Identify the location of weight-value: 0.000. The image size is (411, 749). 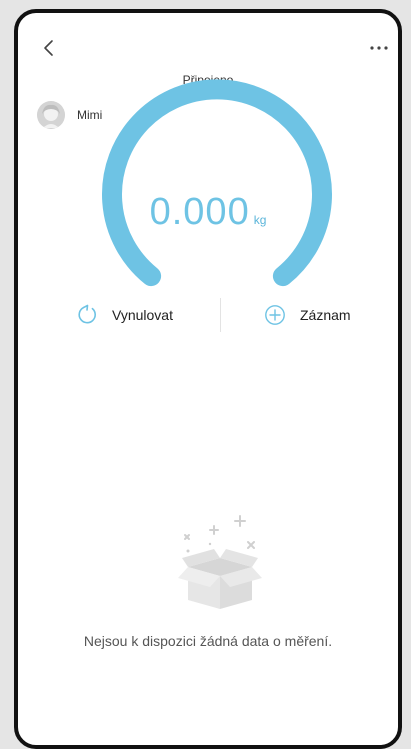
(199, 212).